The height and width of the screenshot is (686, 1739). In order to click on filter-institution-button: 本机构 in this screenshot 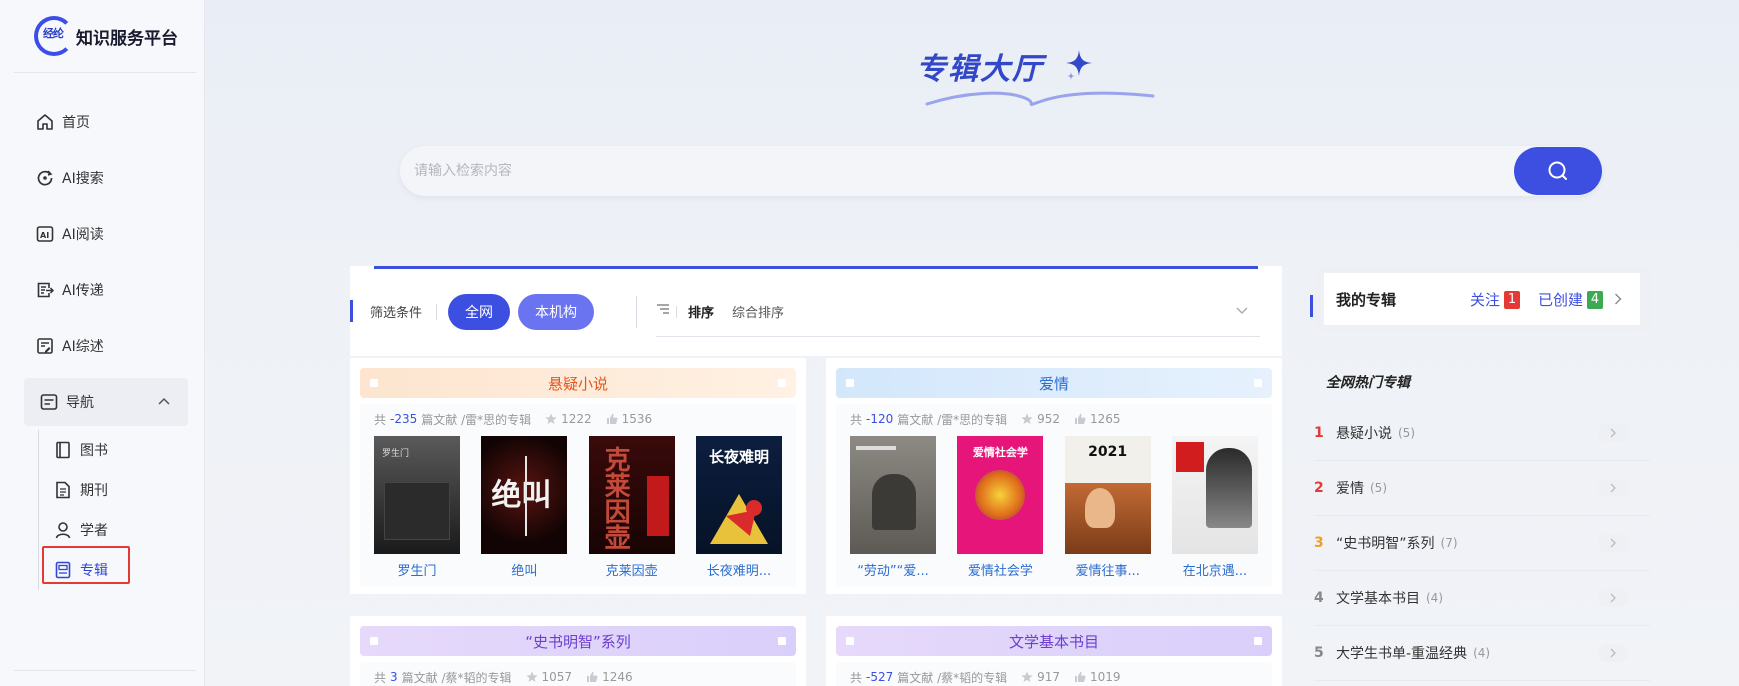, I will do `click(556, 312)`.